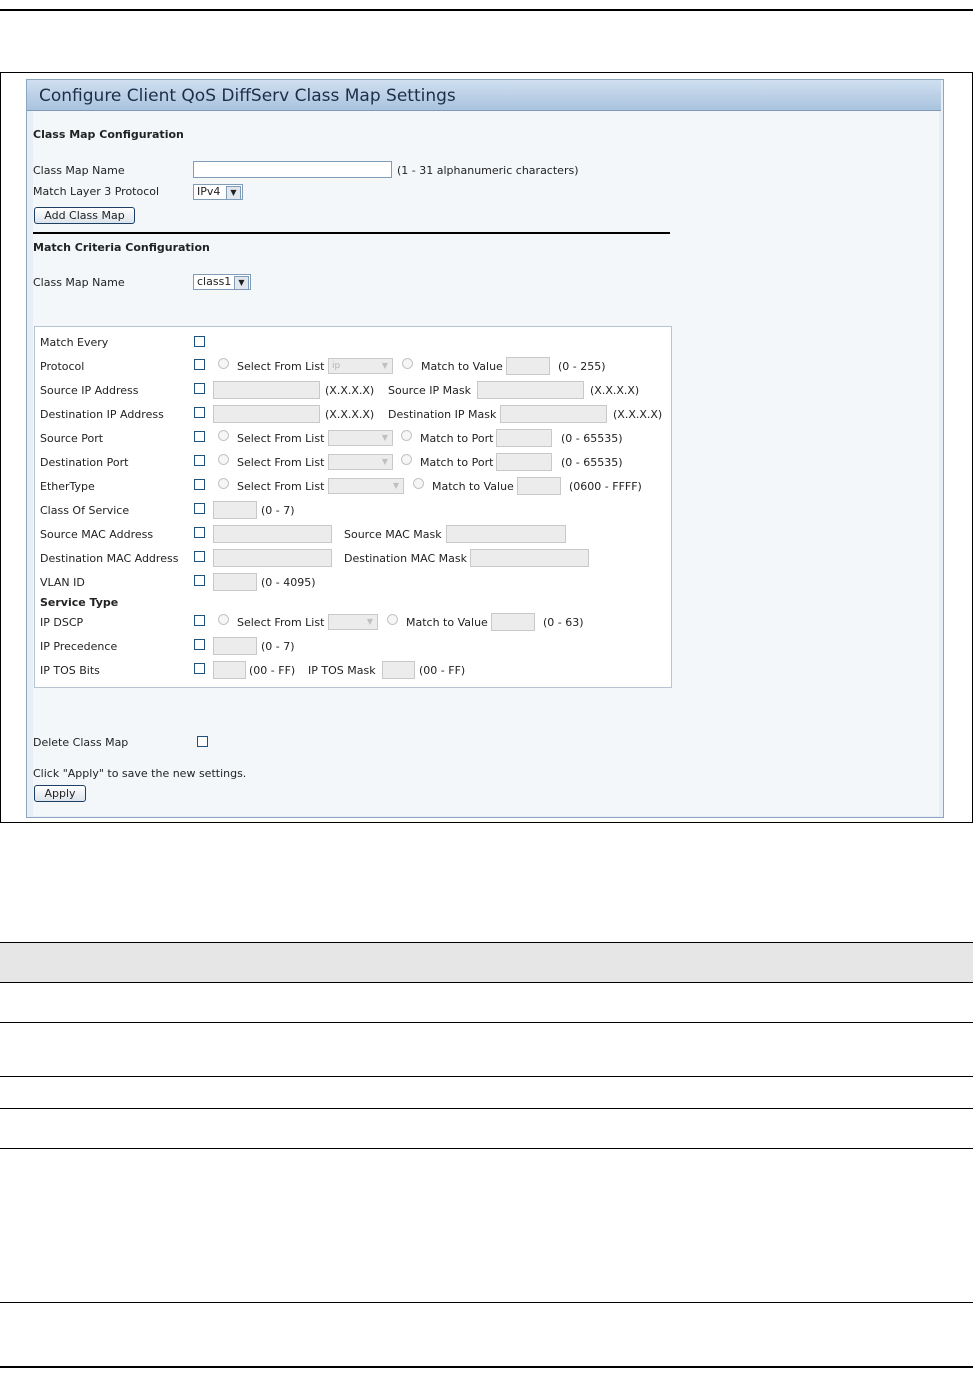 Image resolution: width=973 pixels, height=1383 pixels. Describe the element at coordinates (223, 619) in the screenshot. I see `ip-dscp-select-list-radio` at that location.